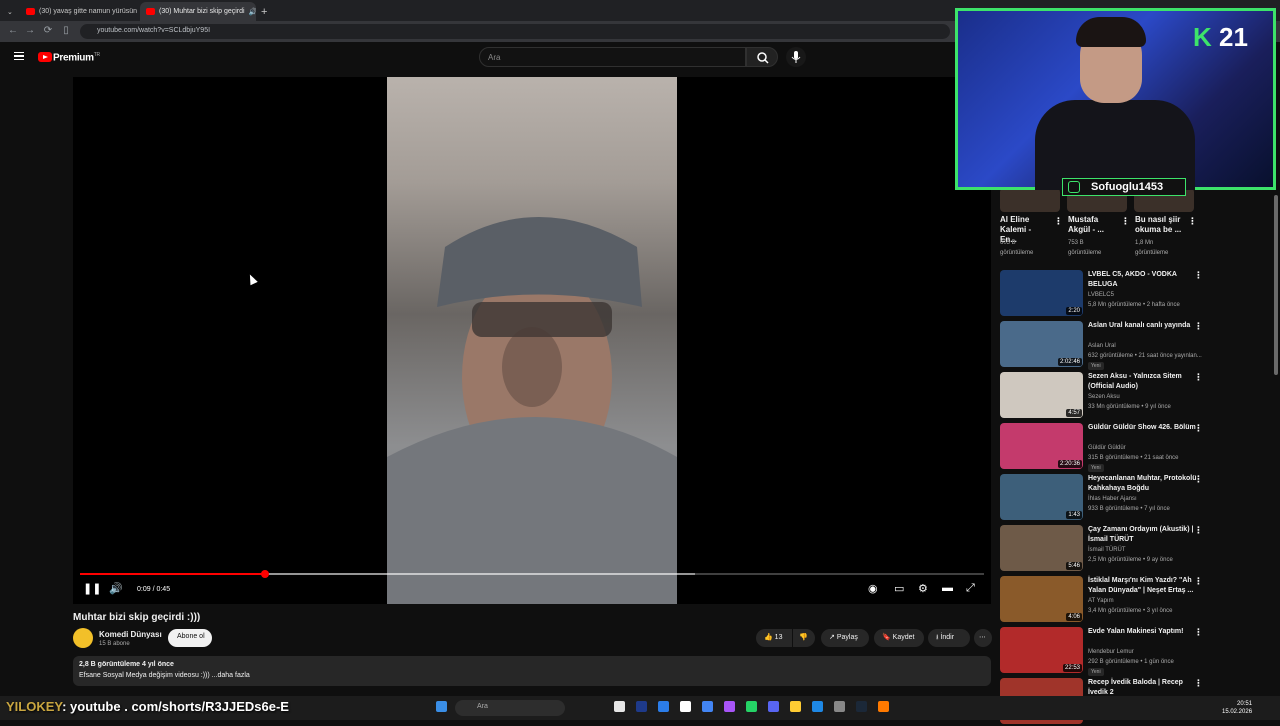 Image resolution: width=1280 pixels, height=726 pixels. Describe the element at coordinates (11, 11) in the screenshot. I see `tab-list-button: ⌄` at that location.